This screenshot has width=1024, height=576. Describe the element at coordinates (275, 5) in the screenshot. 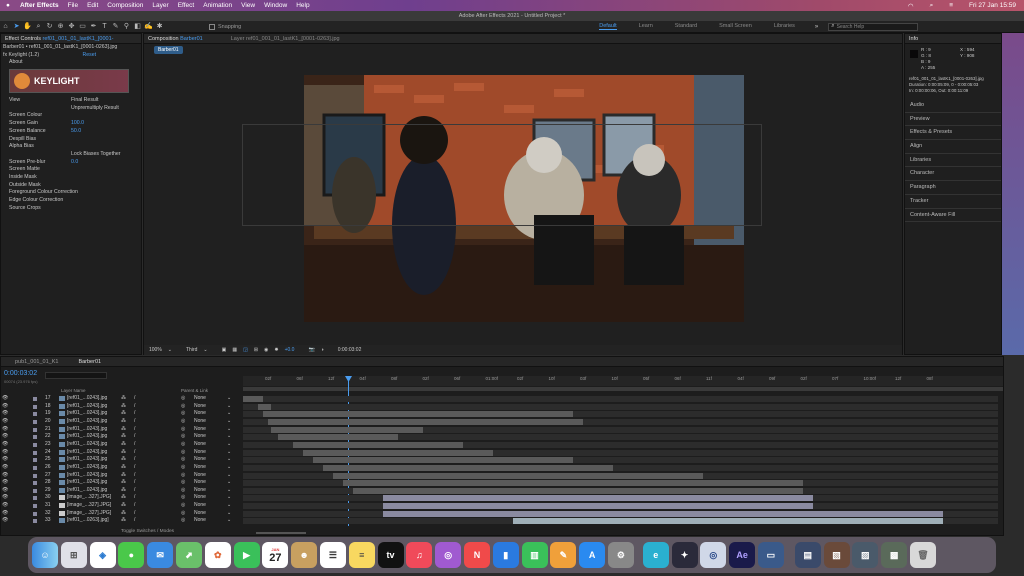

I see `menu-window: Window` at that location.